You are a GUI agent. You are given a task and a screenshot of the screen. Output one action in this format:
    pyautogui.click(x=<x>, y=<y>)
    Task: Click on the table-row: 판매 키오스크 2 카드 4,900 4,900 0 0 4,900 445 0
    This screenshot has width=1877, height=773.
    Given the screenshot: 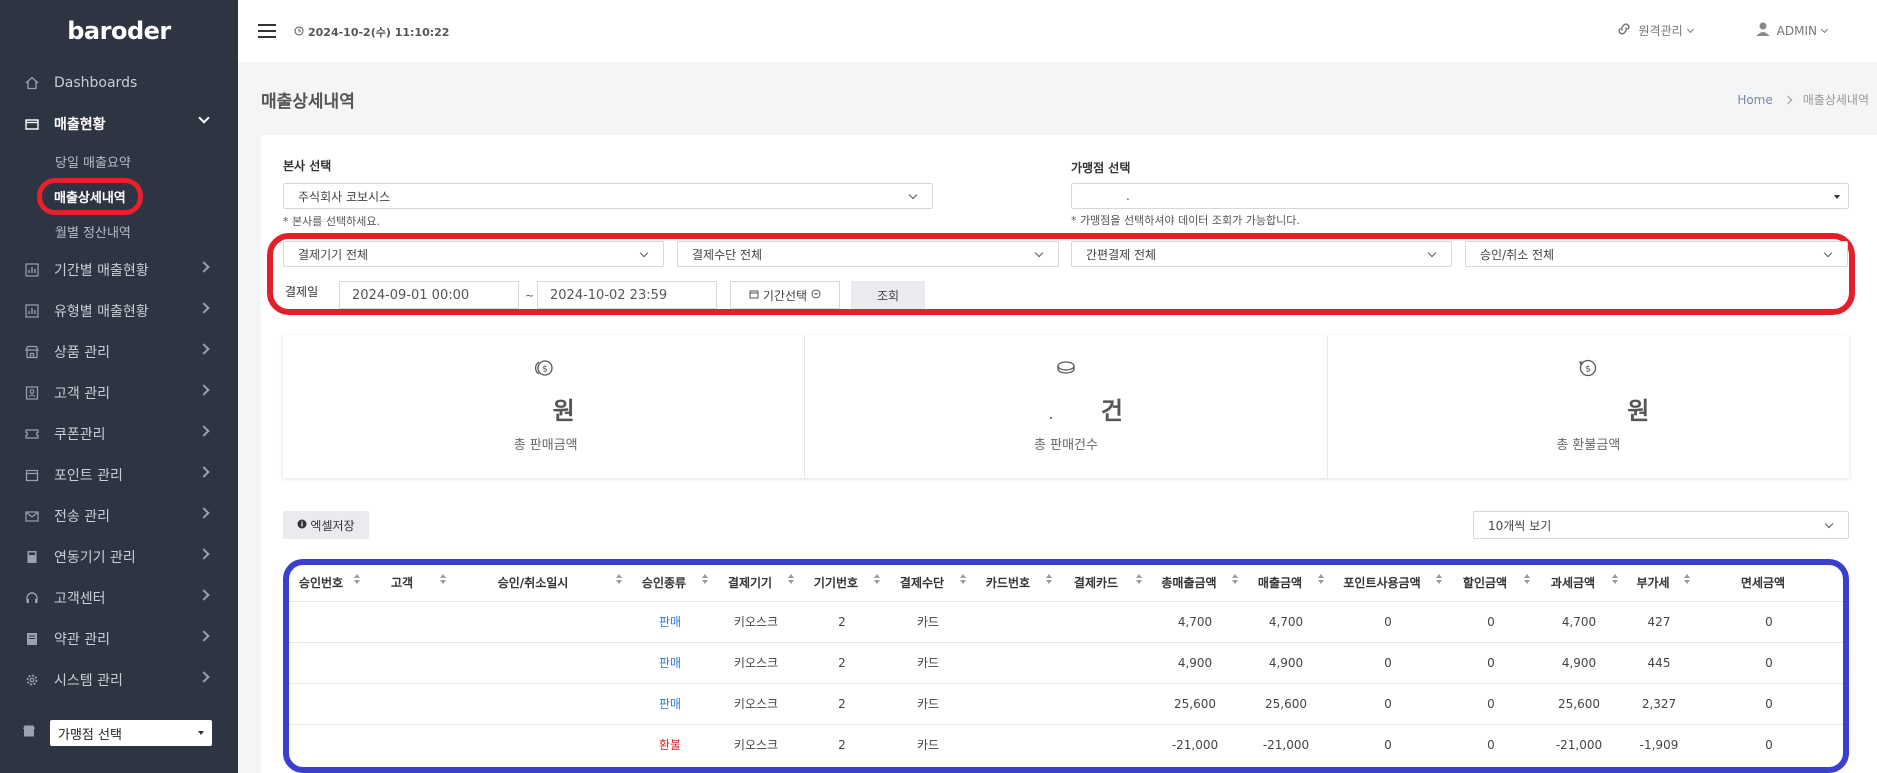 What is the action you would take?
    pyautogui.click(x=1066, y=662)
    